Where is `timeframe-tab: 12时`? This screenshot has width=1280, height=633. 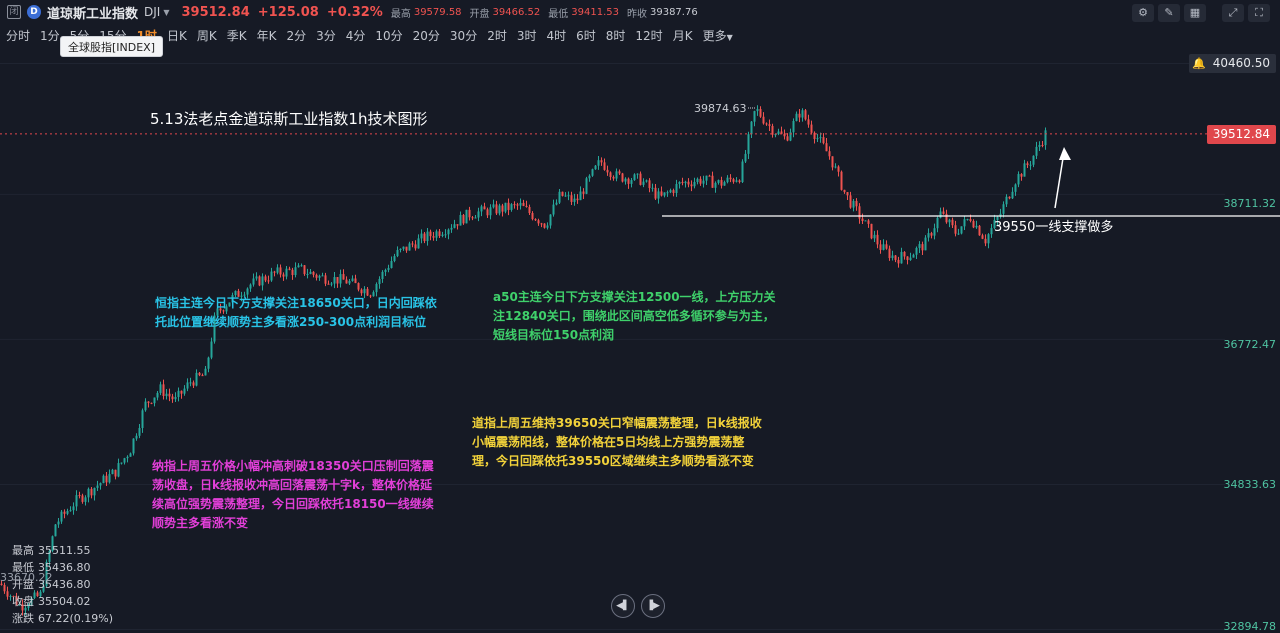
timeframe-tab: 12时 is located at coordinates (648, 35).